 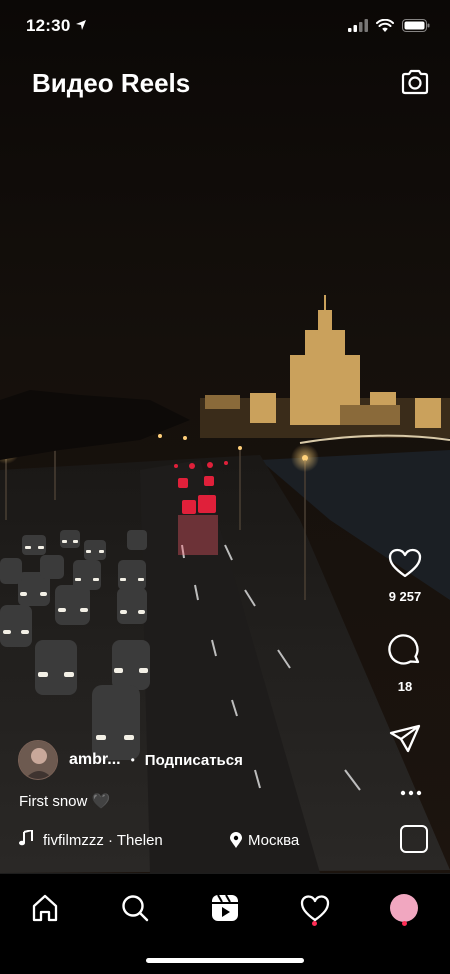 I want to click on comment-button: 18, so click(x=405, y=664).